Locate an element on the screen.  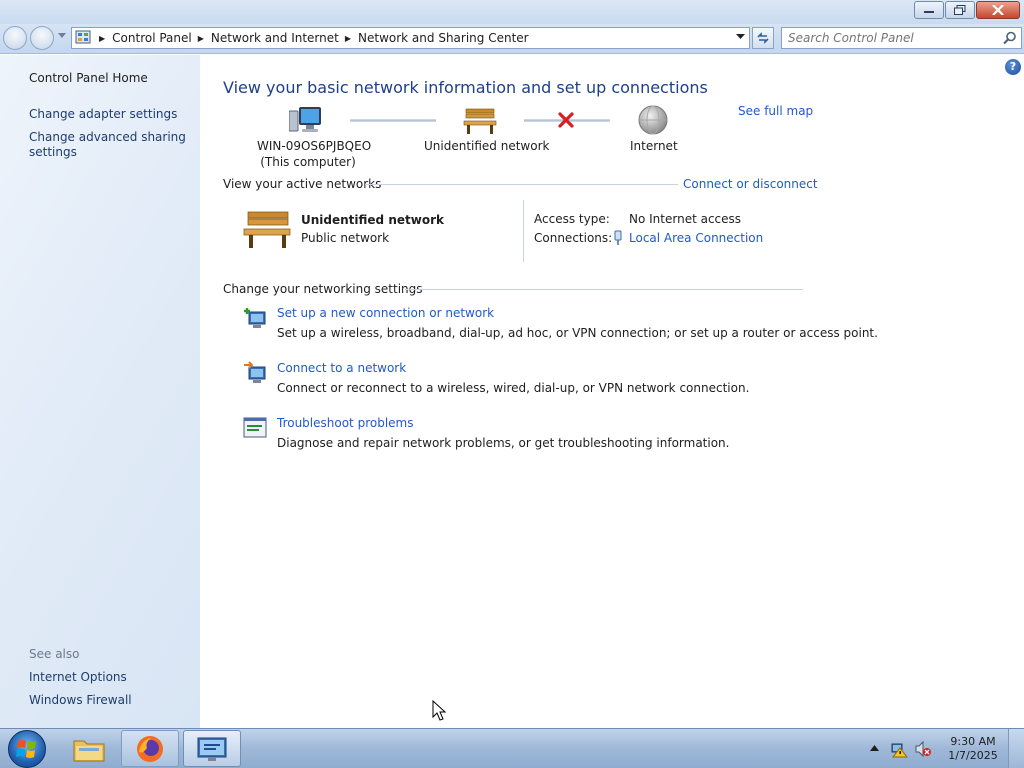
network-type-link: Public network is located at coordinates (345, 238).